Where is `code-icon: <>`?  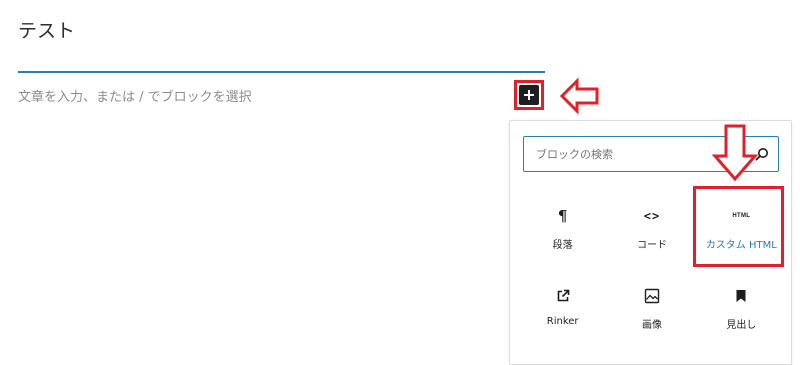
code-icon: <> is located at coordinates (652, 216).